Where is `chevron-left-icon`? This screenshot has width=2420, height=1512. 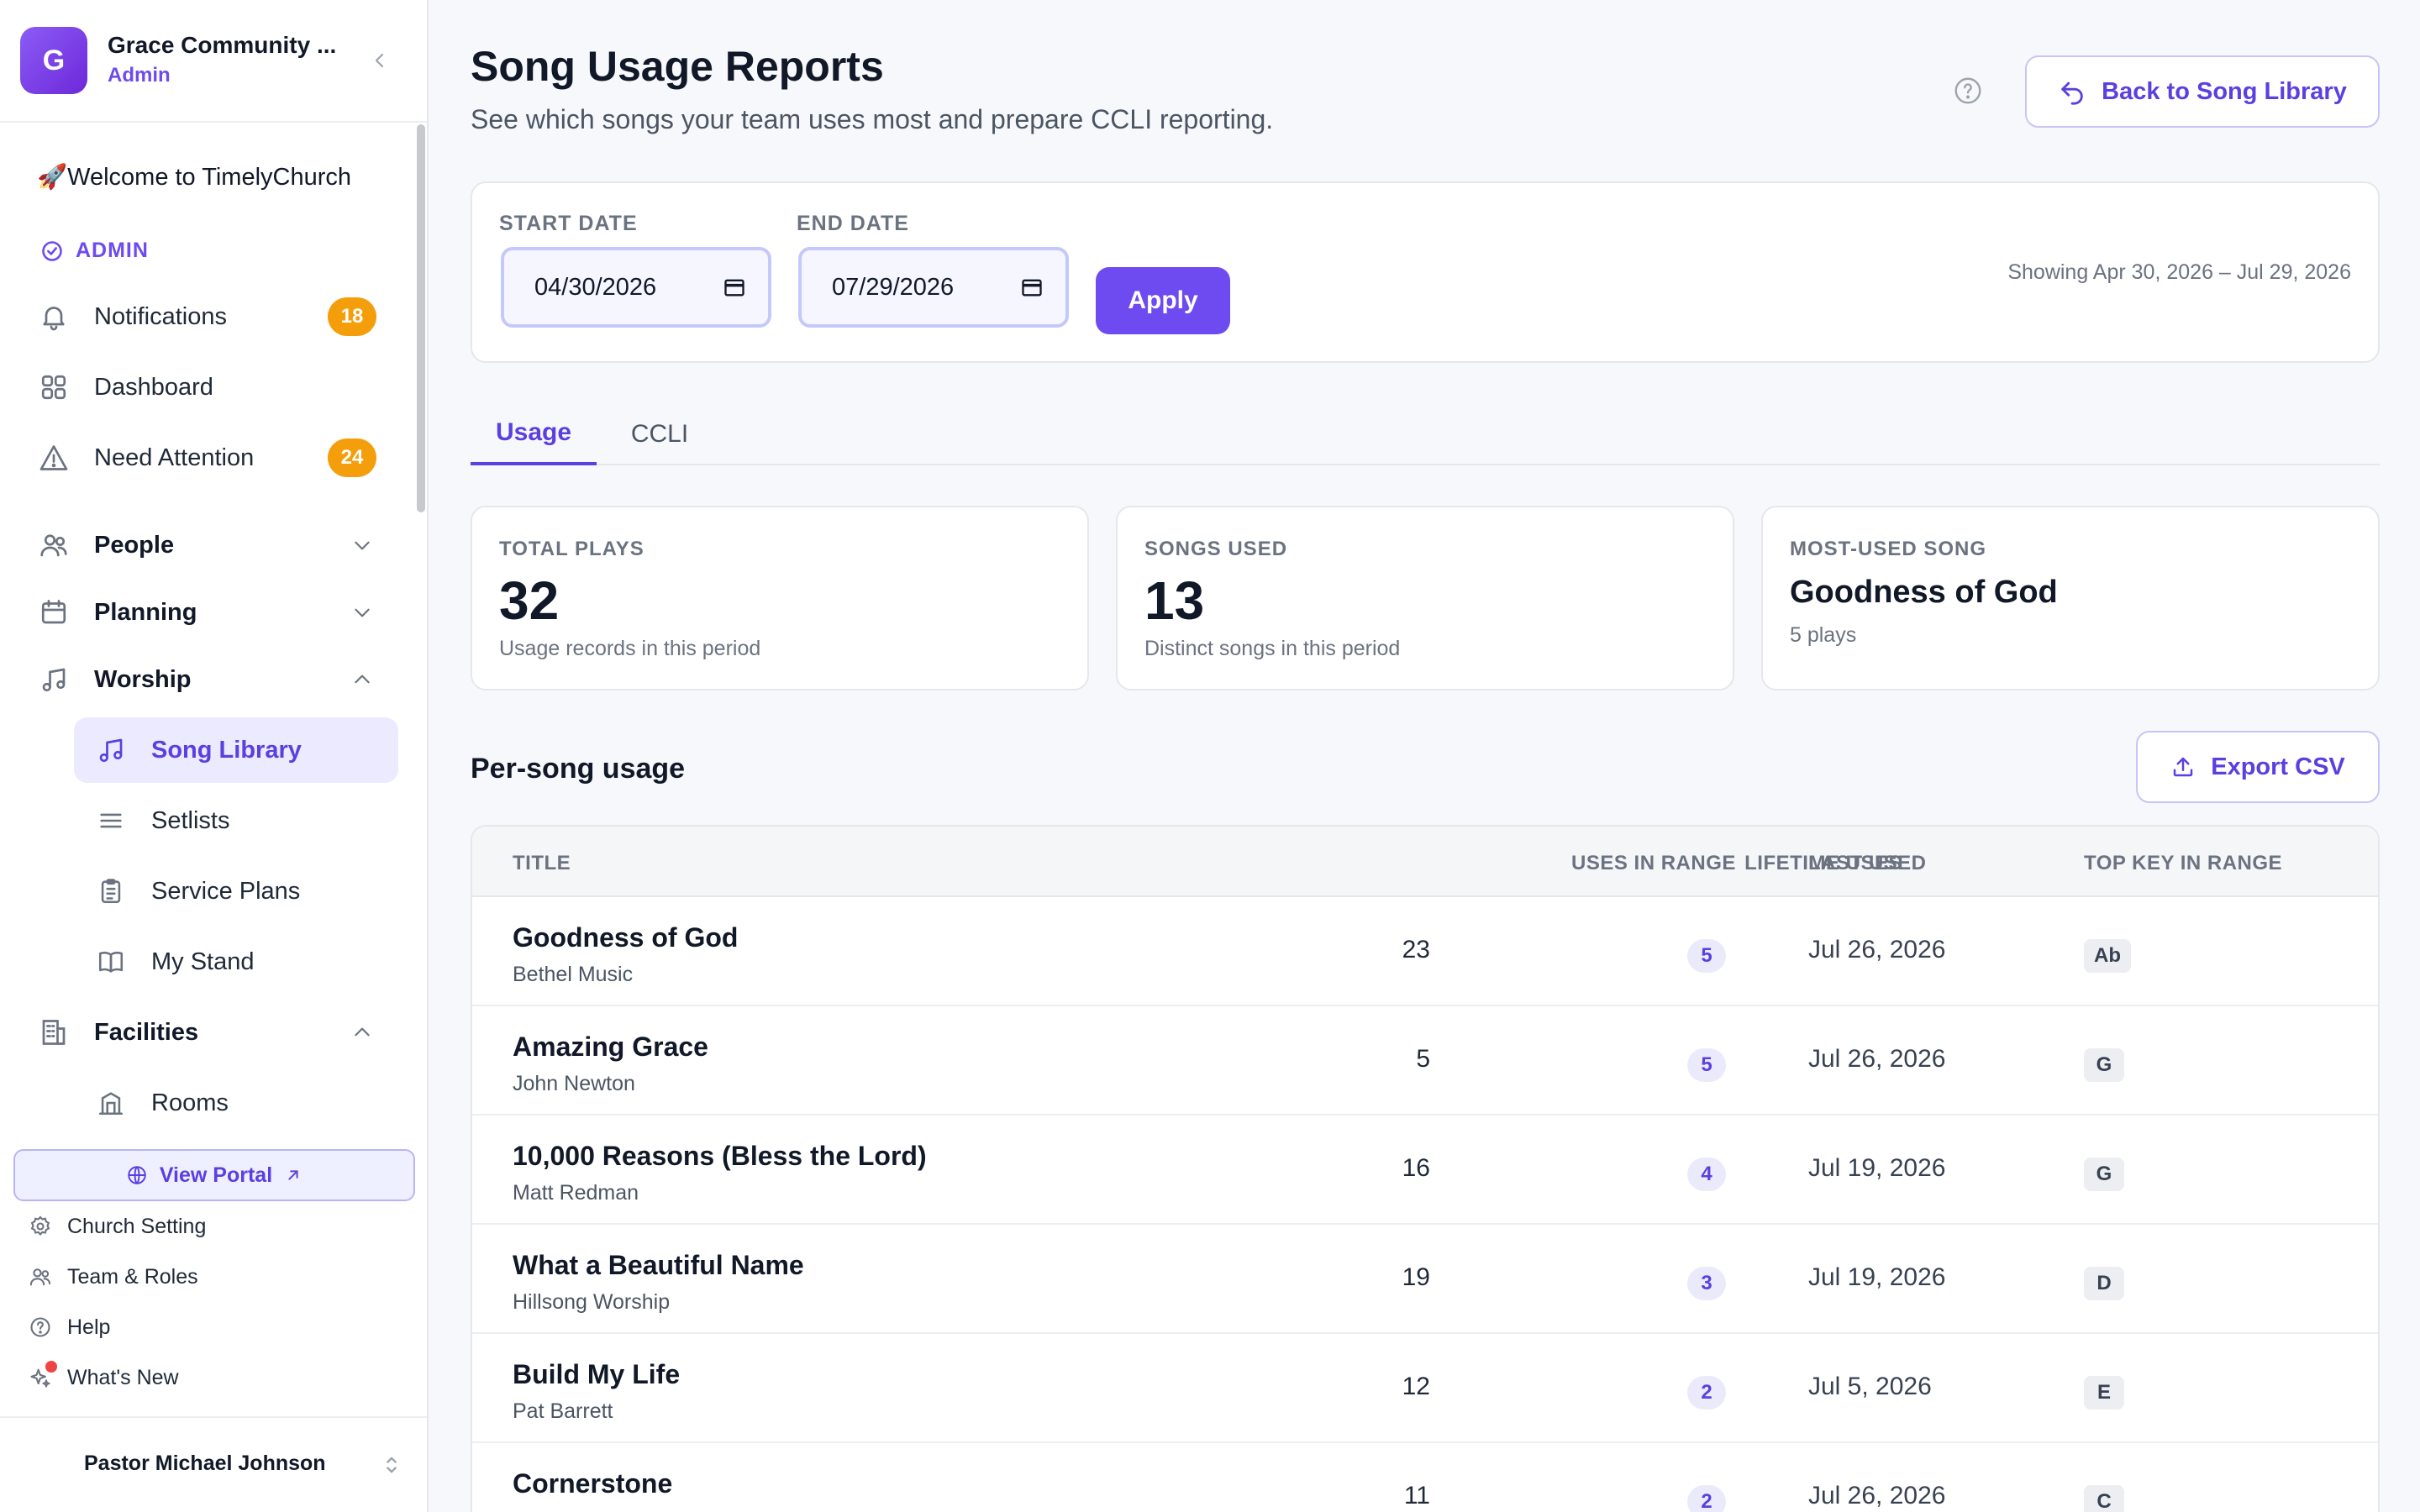
chevron-left-icon is located at coordinates (379, 60).